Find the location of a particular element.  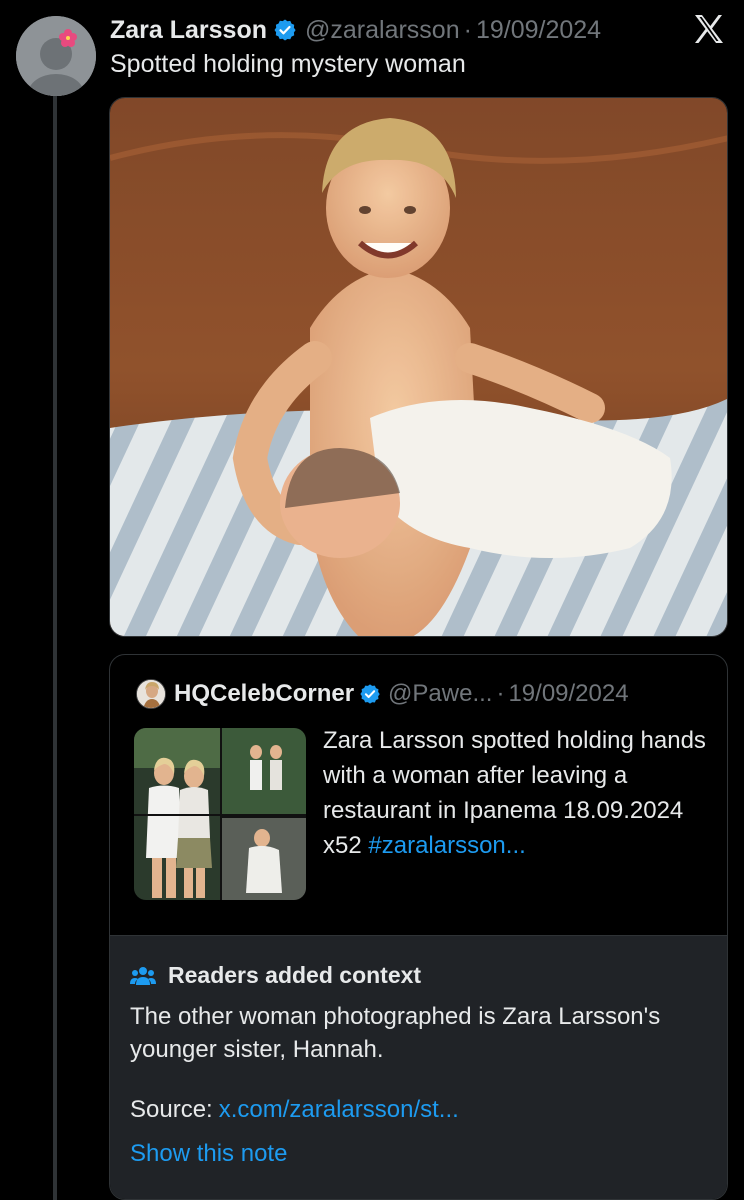

thread-line is located at coordinates (55, 648).